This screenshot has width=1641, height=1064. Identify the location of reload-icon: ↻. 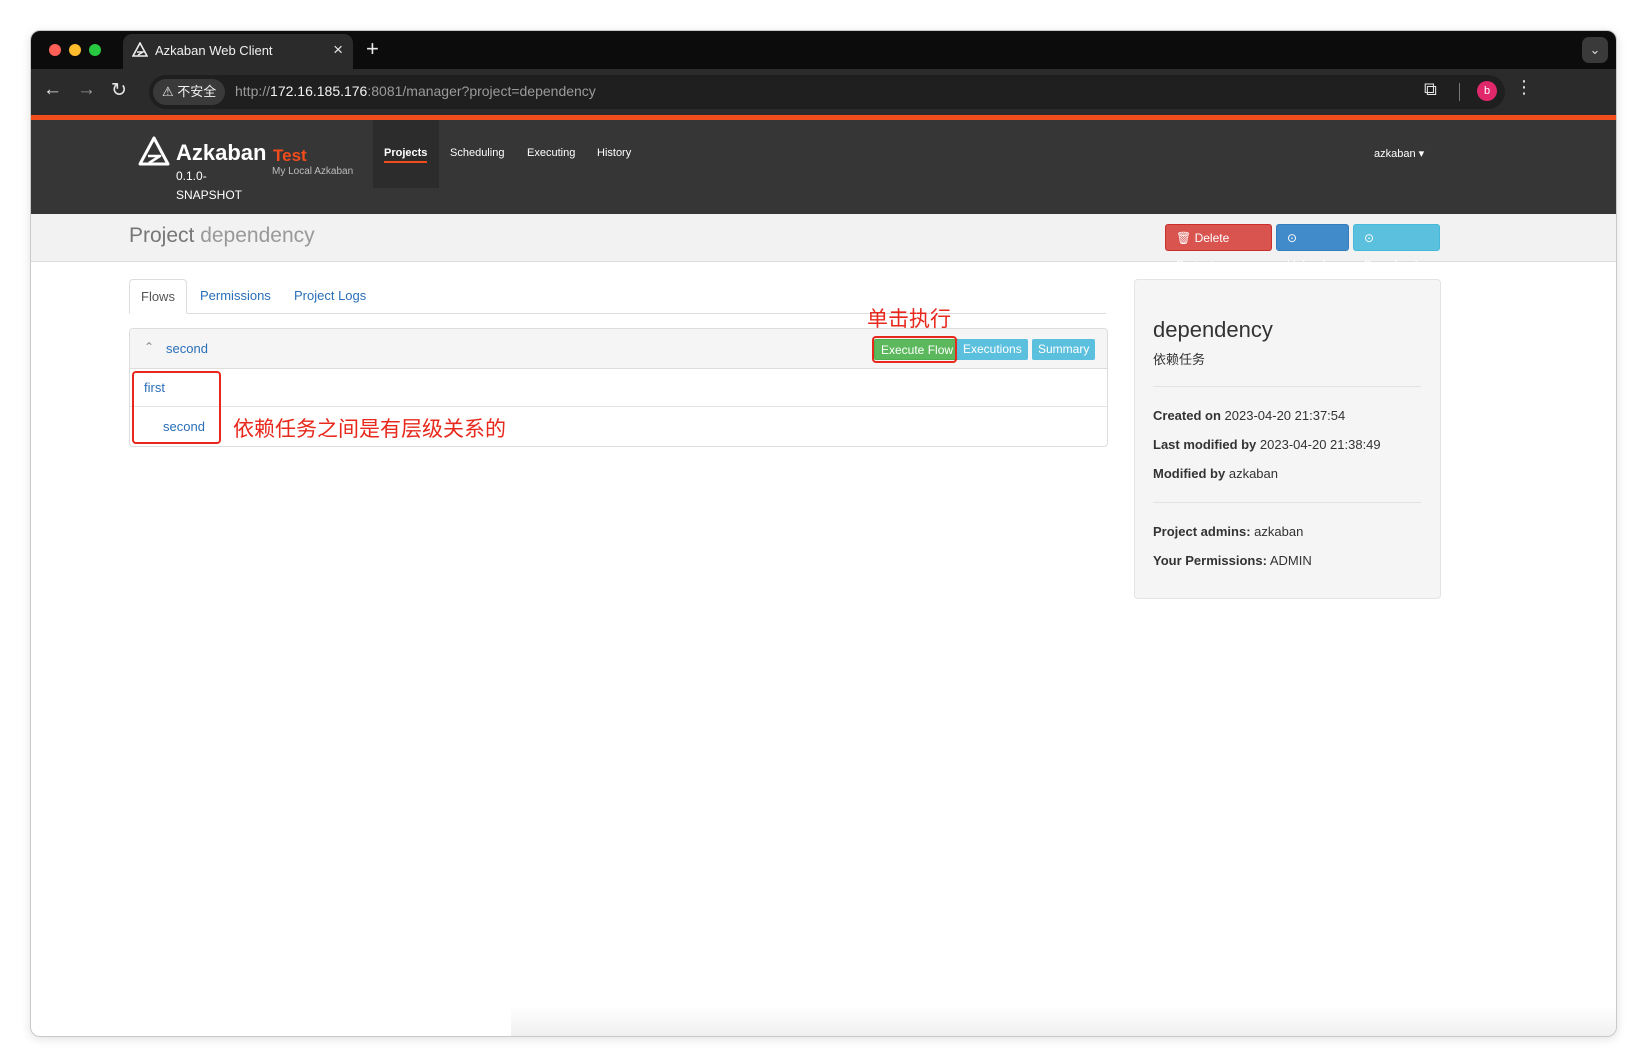
(119, 90).